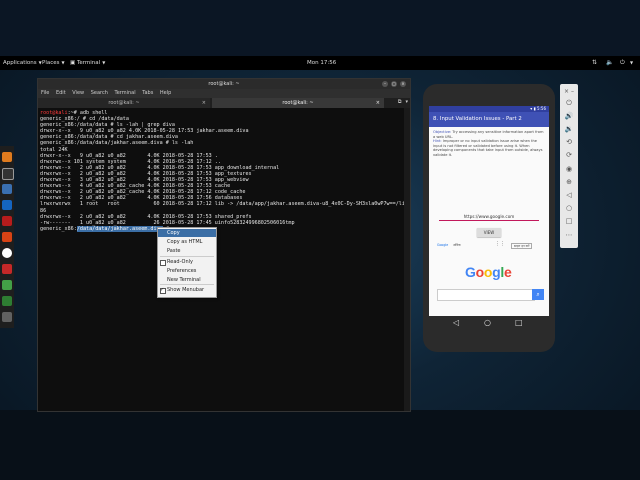  I want to click on maltego-icon, so click(7, 253).